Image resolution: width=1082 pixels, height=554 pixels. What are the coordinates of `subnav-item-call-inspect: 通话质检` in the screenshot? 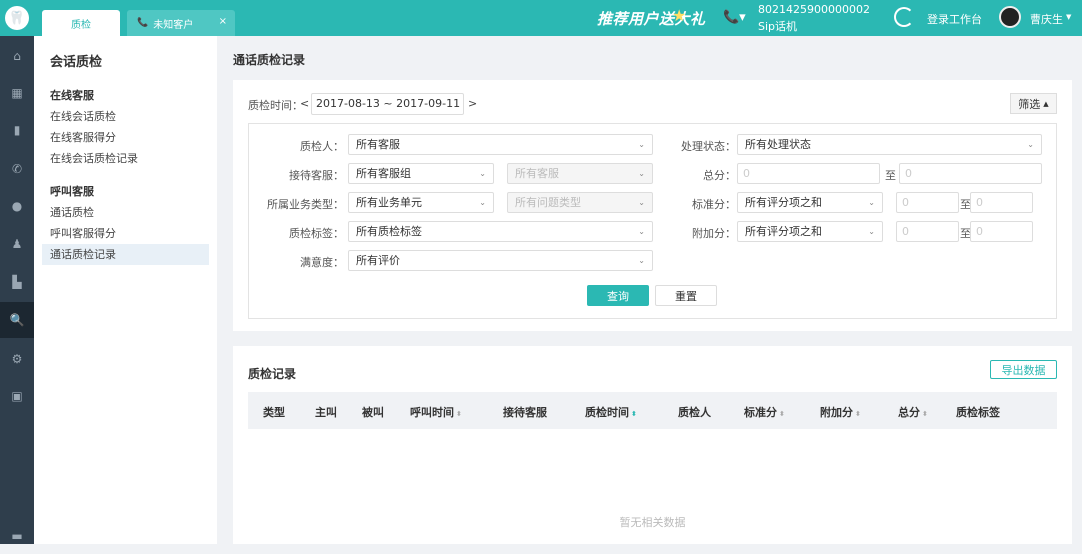 It's located at (125, 212).